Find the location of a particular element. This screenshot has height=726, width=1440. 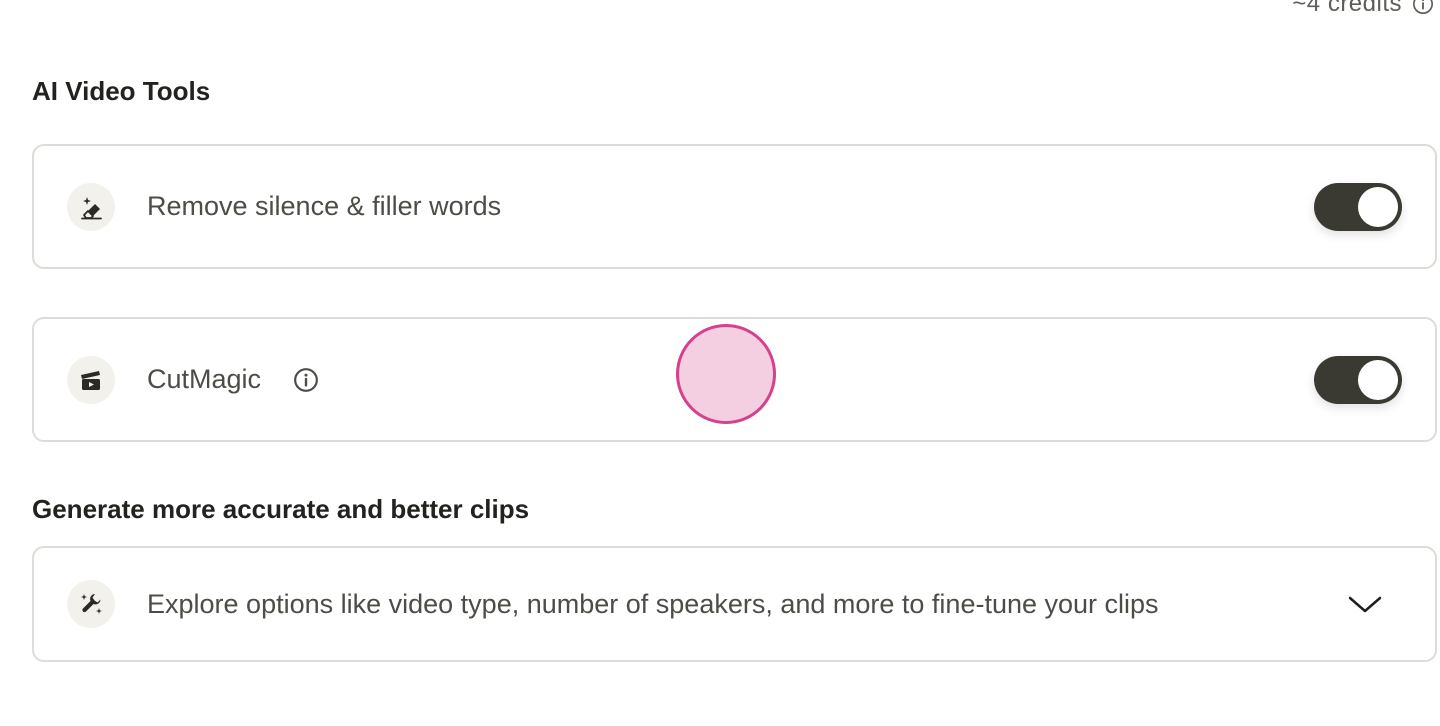

eraser-sparkle-icon is located at coordinates (91, 206).